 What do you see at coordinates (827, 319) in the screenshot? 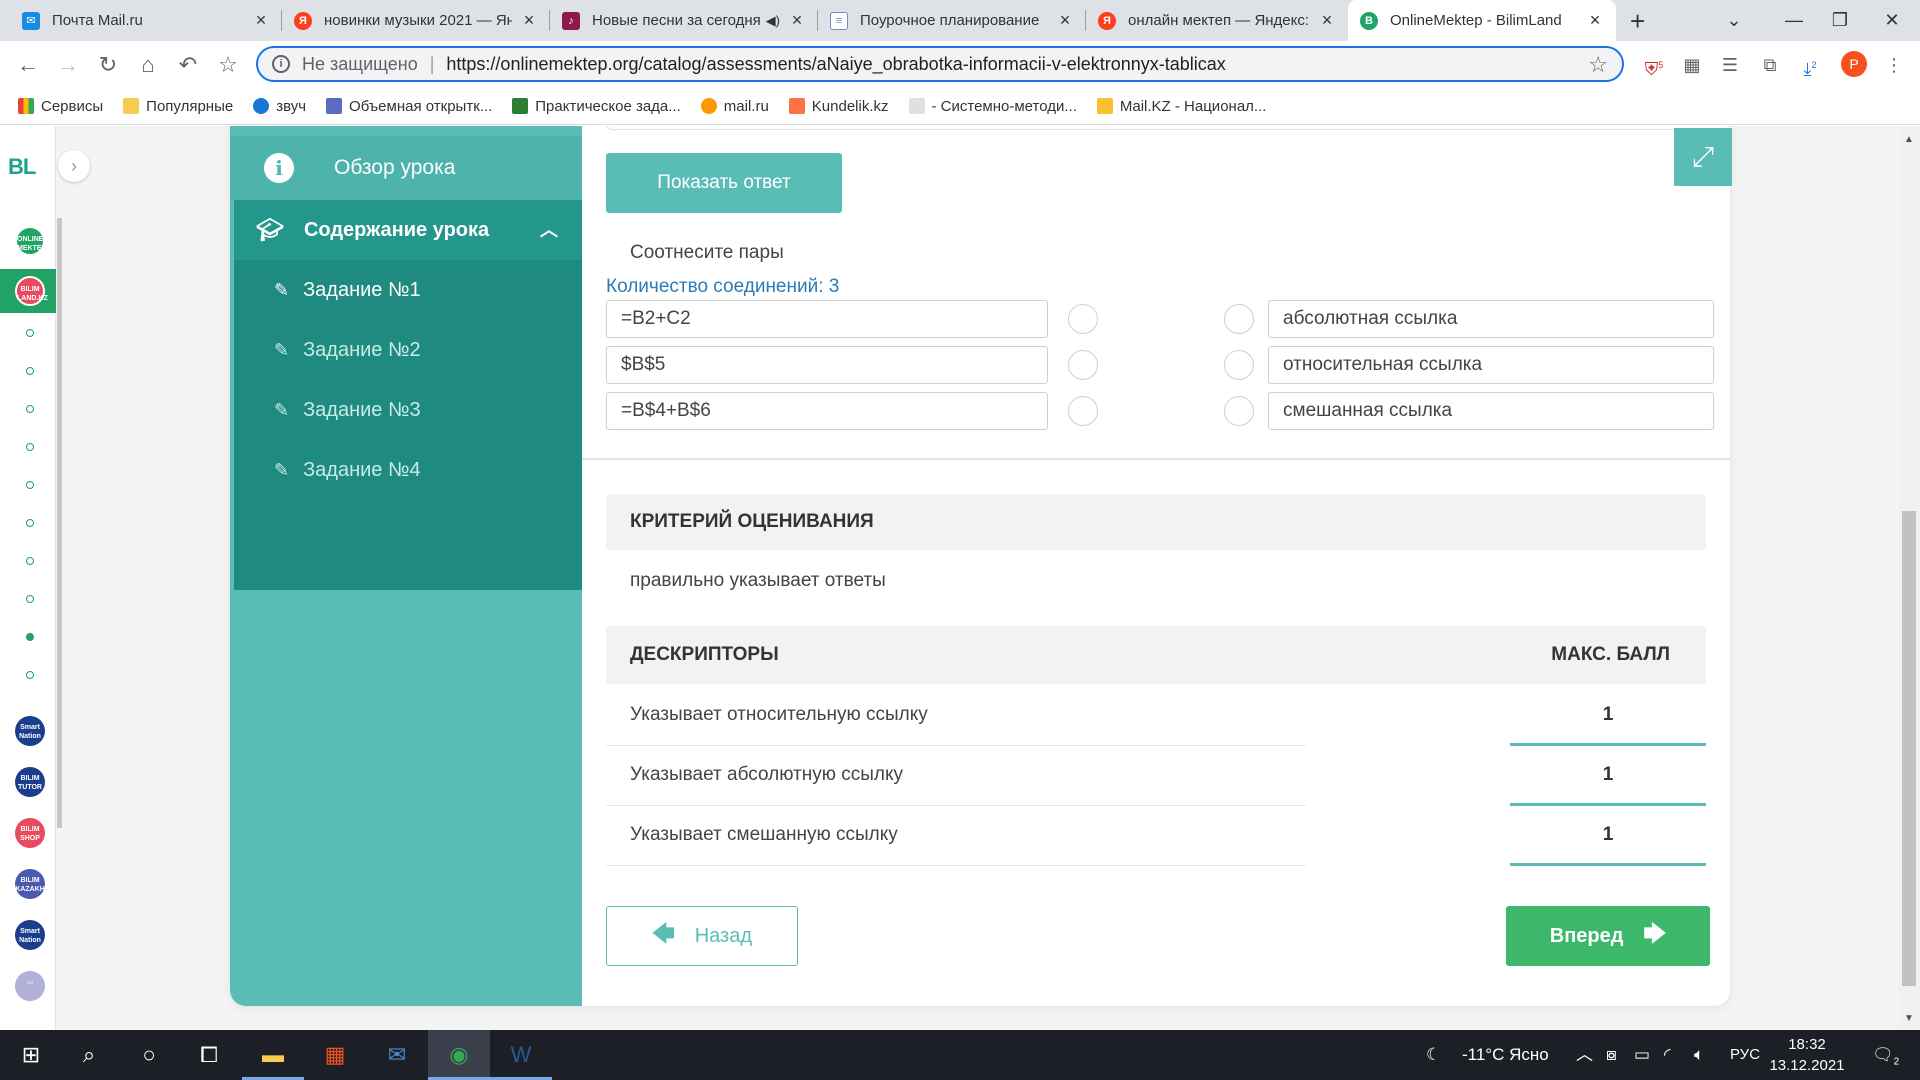
I see `match-left-item: =B2+C2` at bounding box center [827, 319].